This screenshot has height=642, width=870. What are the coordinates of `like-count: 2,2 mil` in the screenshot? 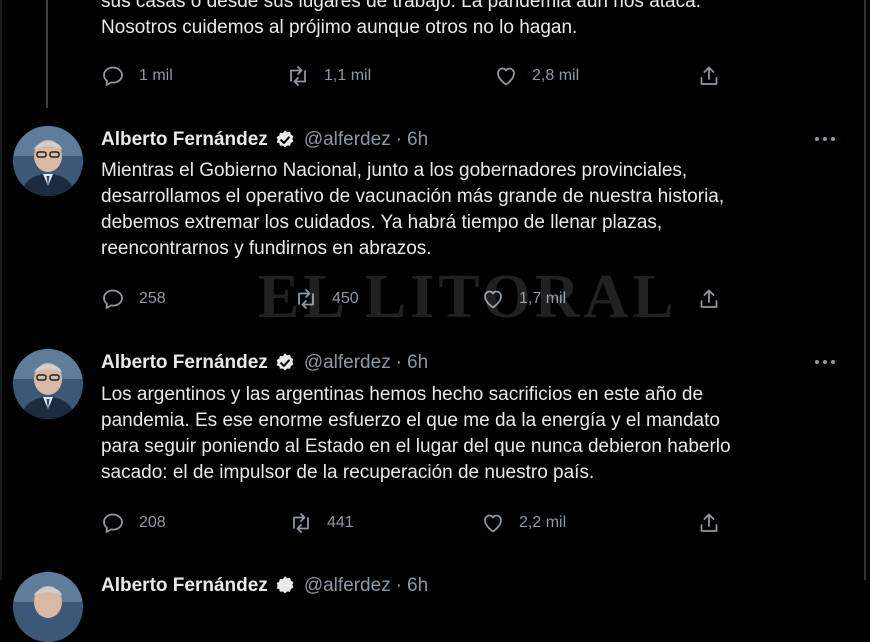 It's located at (543, 522).